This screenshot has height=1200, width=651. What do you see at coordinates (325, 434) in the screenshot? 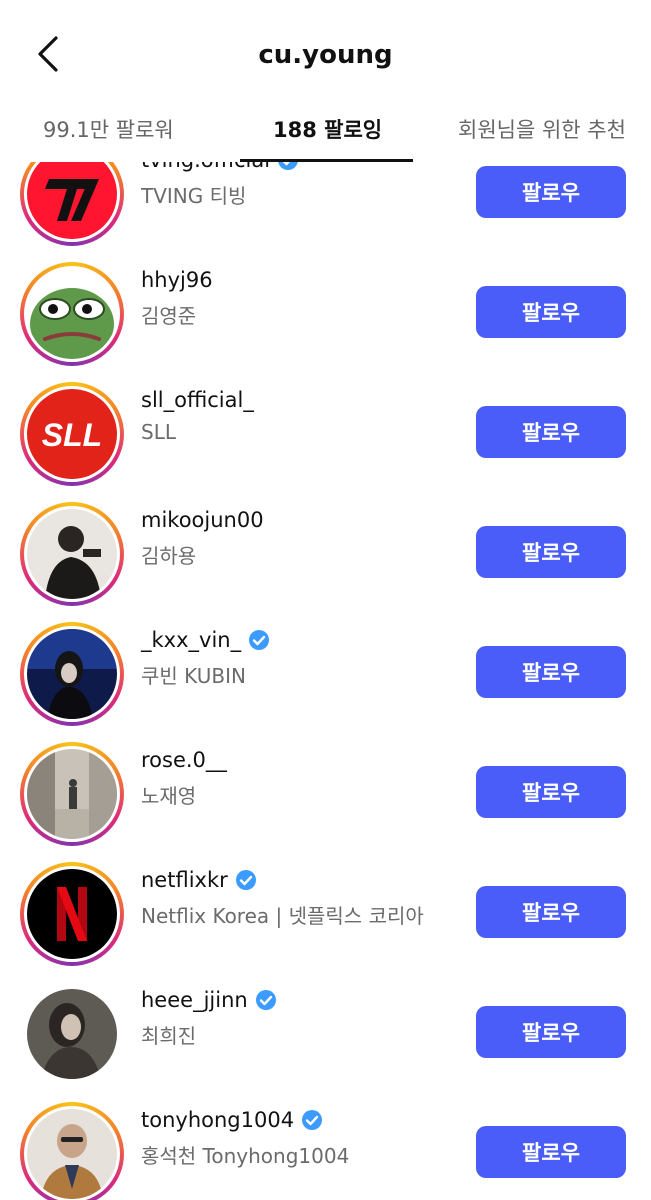
I see `list-item: SLL sll_official_ SLL 팔로우` at bounding box center [325, 434].